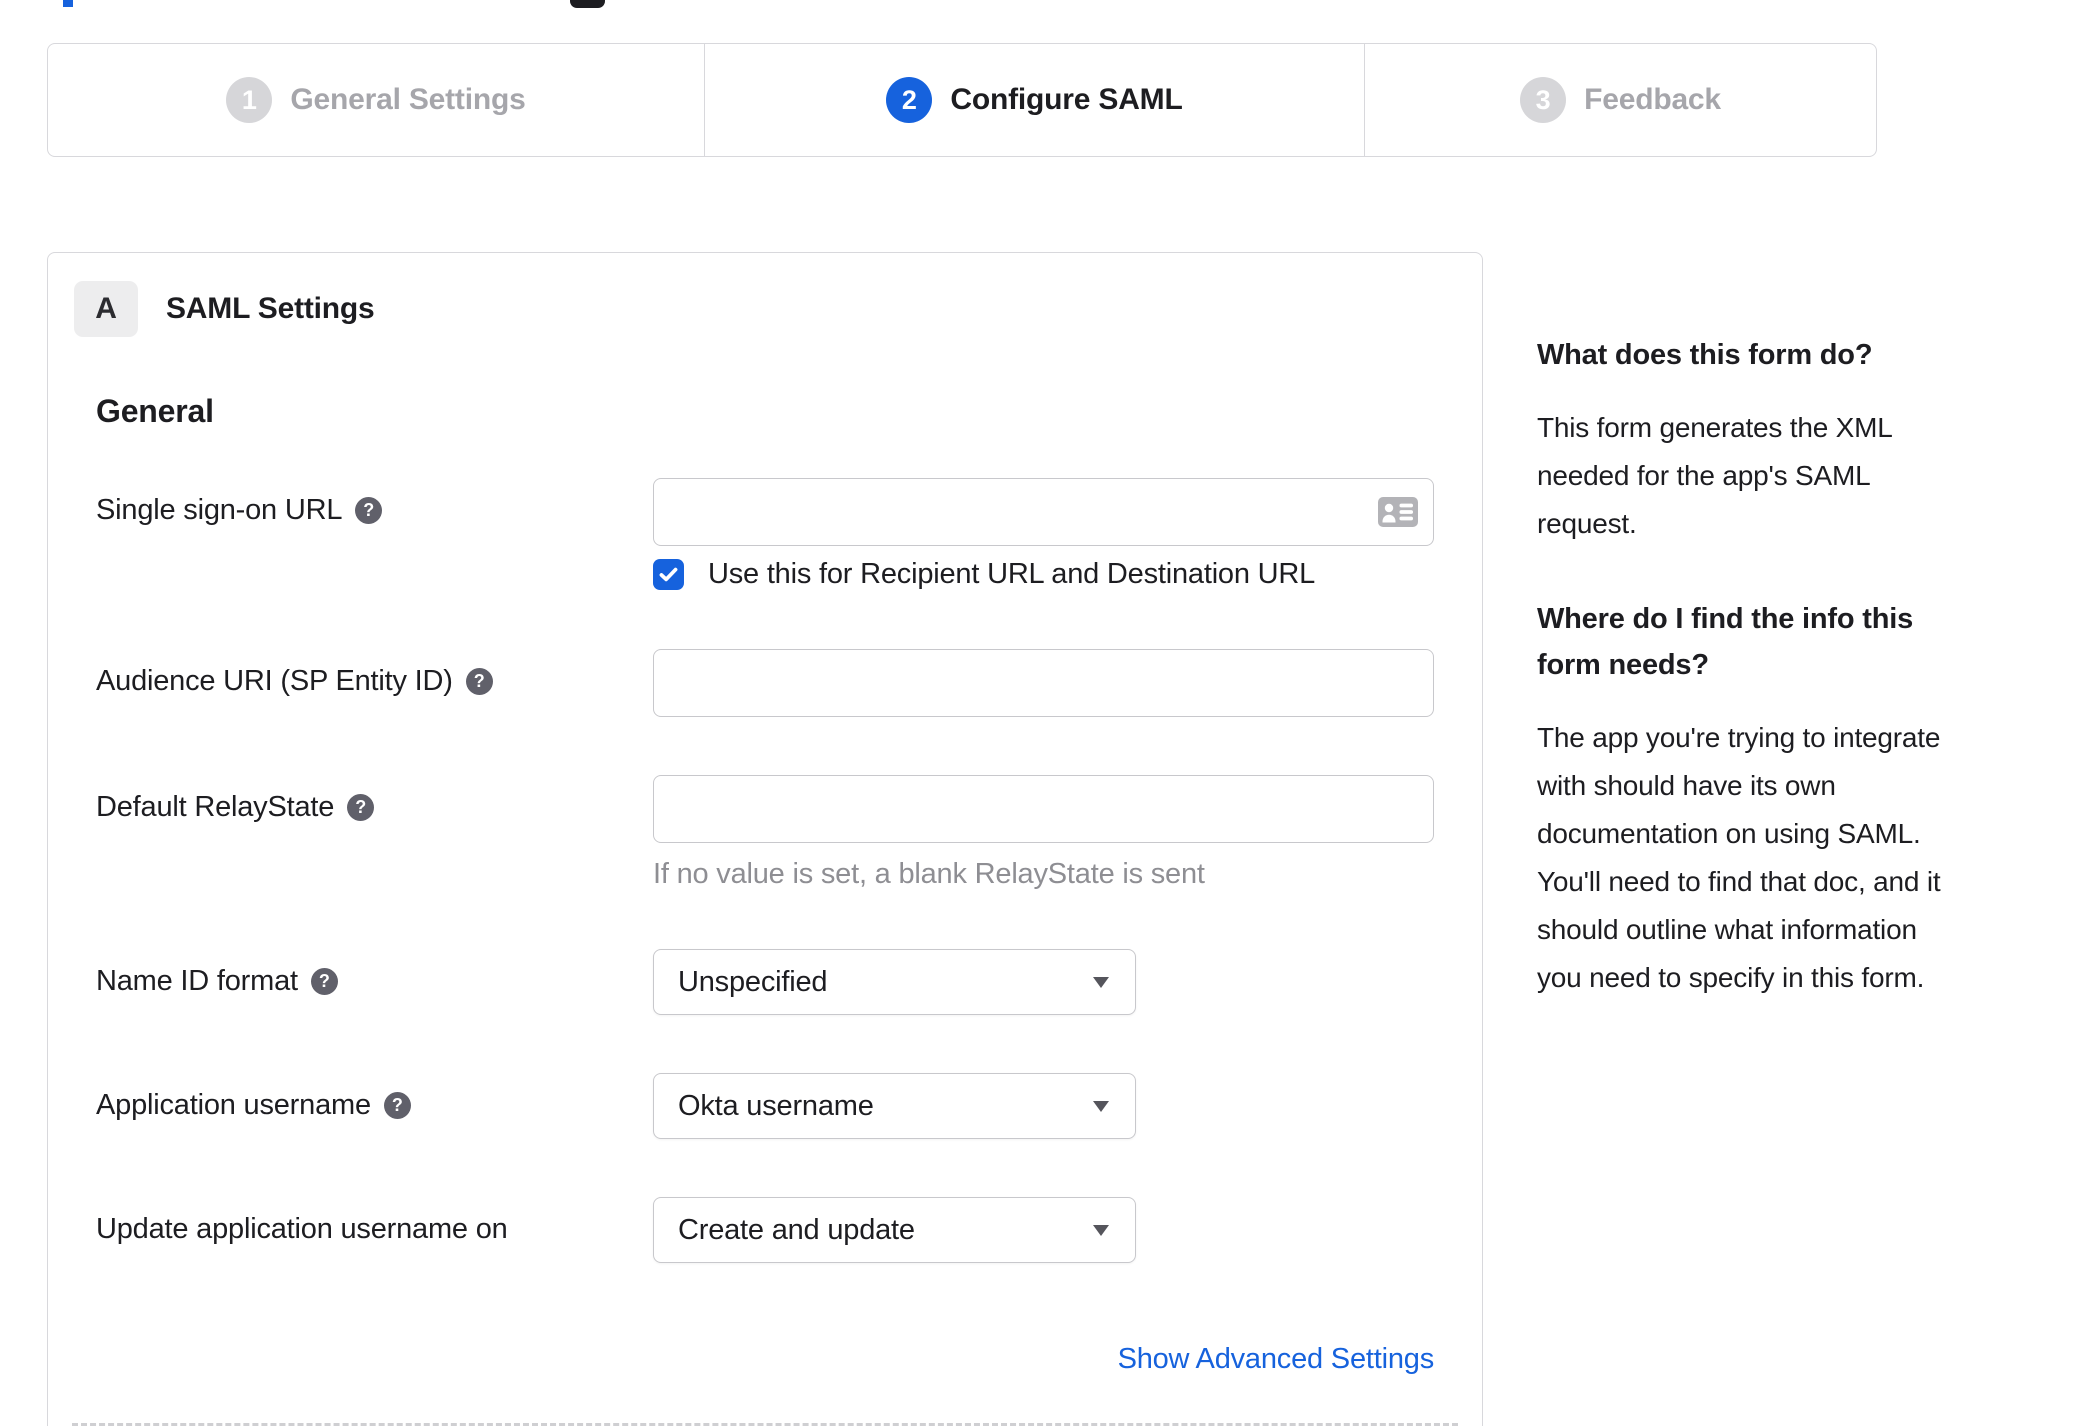 This screenshot has height=1426, width=2092. I want to click on step-configure-saml: 2 Configure SAML, so click(1034, 100).